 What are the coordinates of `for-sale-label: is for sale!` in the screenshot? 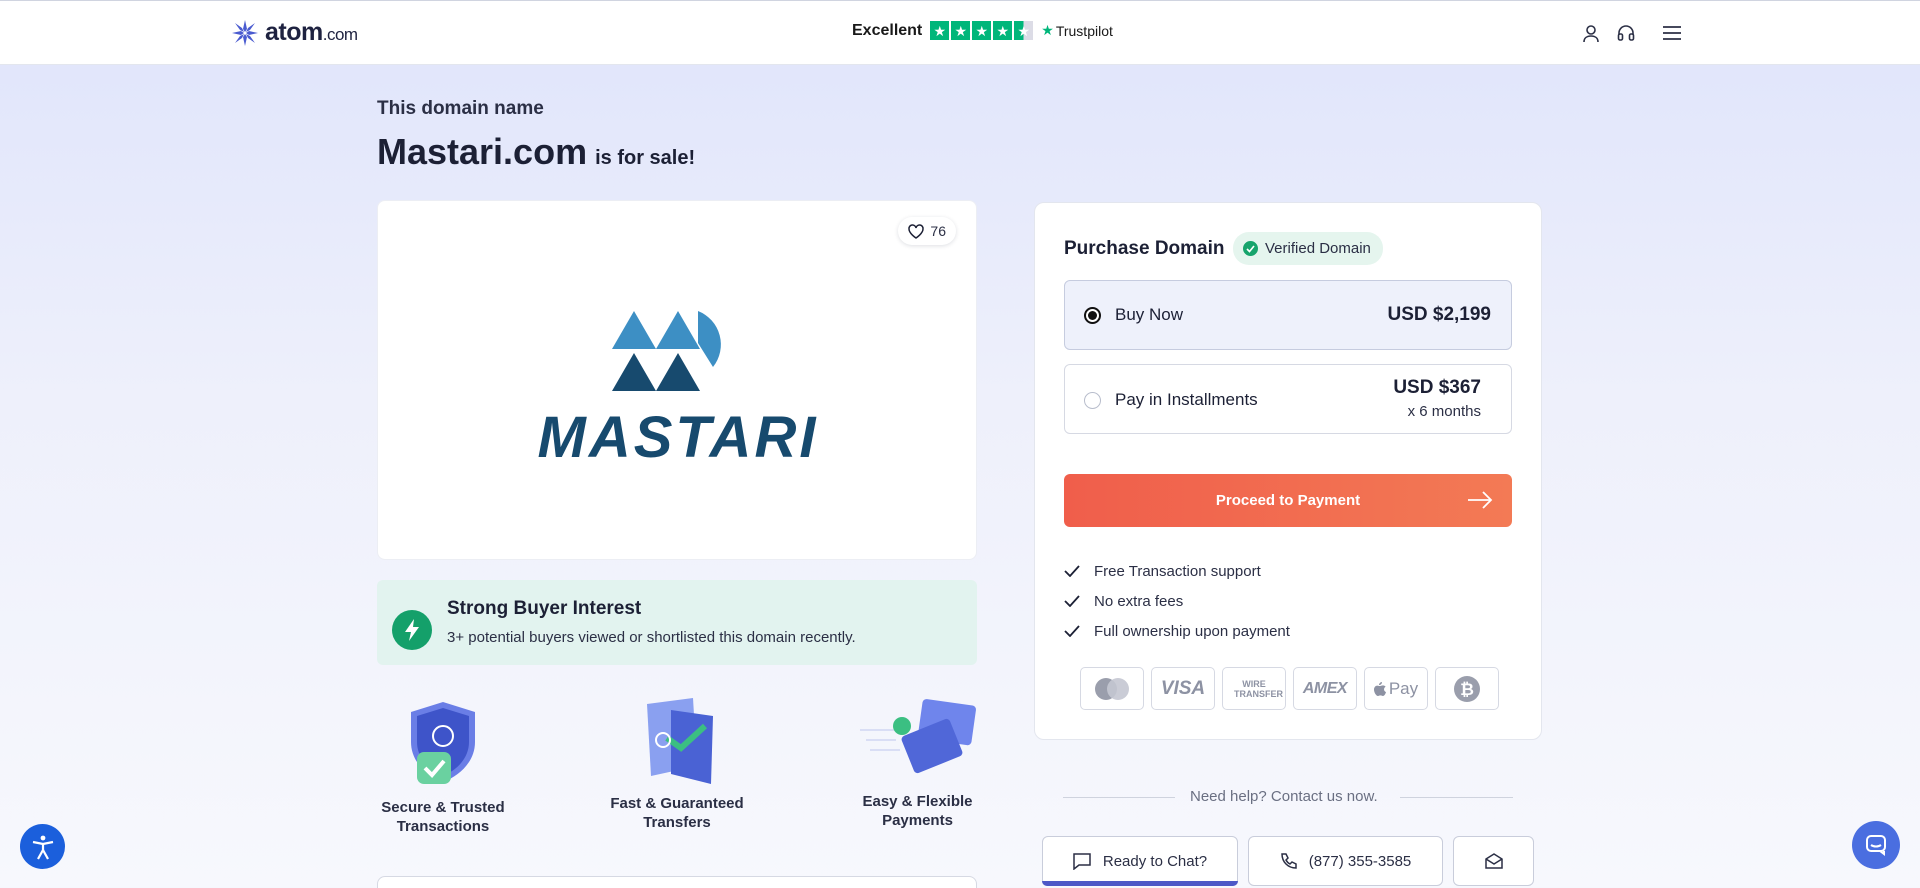 It's located at (645, 158).